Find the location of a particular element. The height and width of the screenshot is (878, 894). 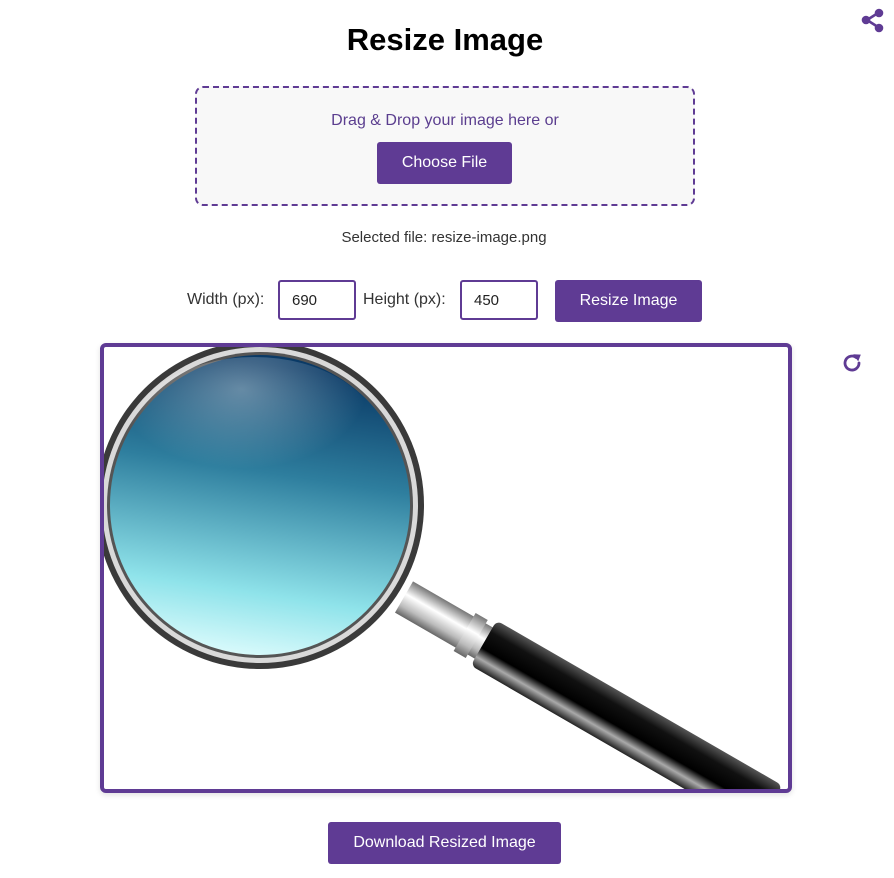

refresh-icon is located at coordinates (852, 363).